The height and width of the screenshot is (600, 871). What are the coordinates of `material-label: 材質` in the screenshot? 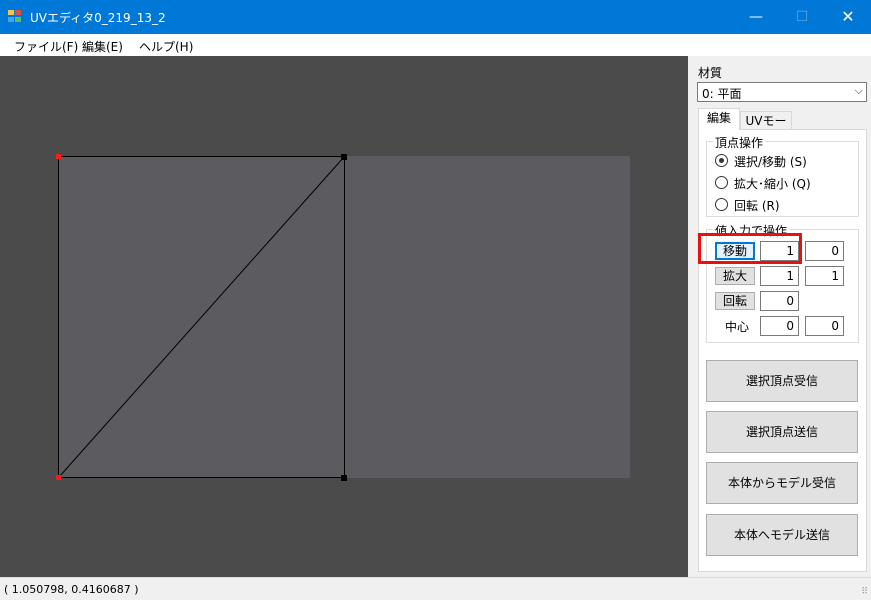 It's located at (710, 73).